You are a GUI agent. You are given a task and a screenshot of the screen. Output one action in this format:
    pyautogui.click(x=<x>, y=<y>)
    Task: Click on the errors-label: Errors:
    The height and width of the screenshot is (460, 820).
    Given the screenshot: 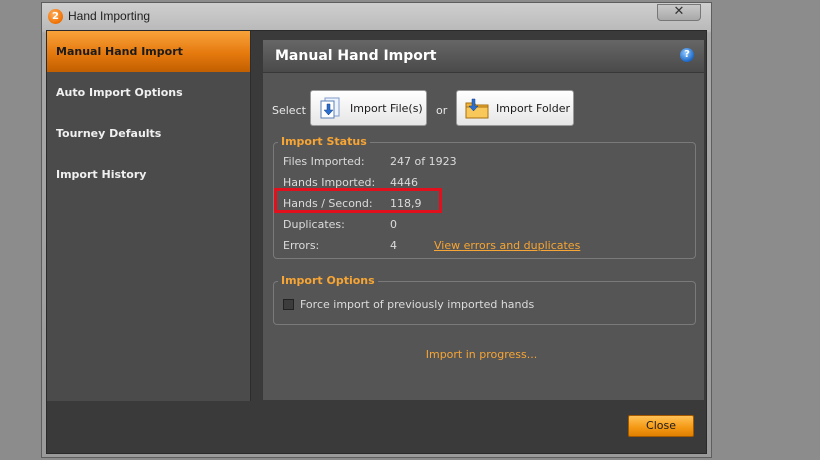 What is the action you would take?
    pyautogui.click(x=301, y=245)
    